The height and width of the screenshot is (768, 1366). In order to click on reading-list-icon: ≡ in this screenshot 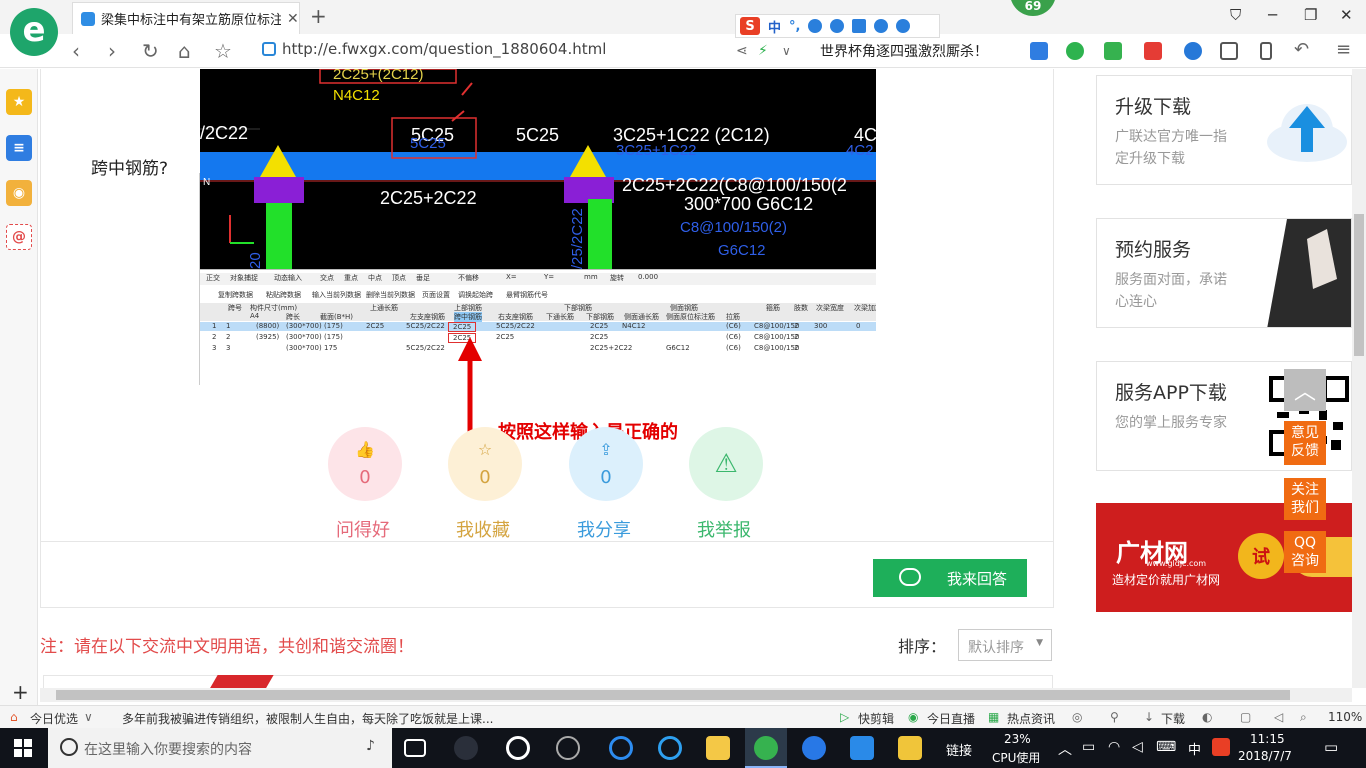, I will do `click(19, 148)`.